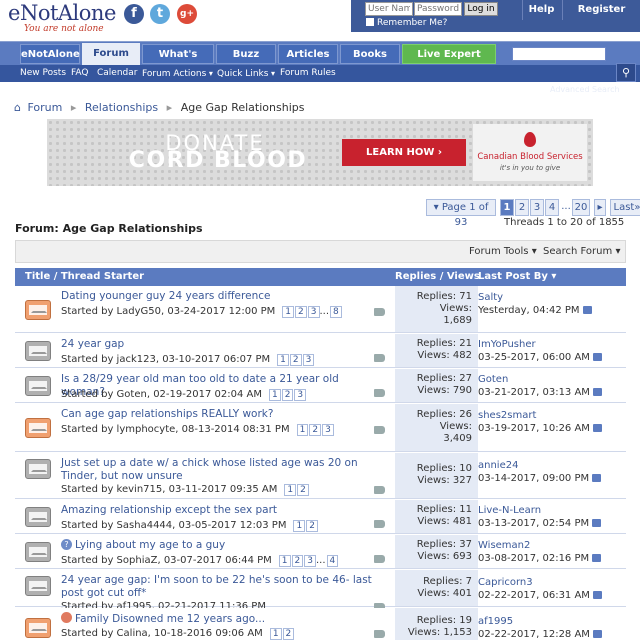 This screenshot has width=640, height=640. Describe the element at coordinates (550, 582) in the screenshot. I see `last-post-user: Capricorn3` at that location.